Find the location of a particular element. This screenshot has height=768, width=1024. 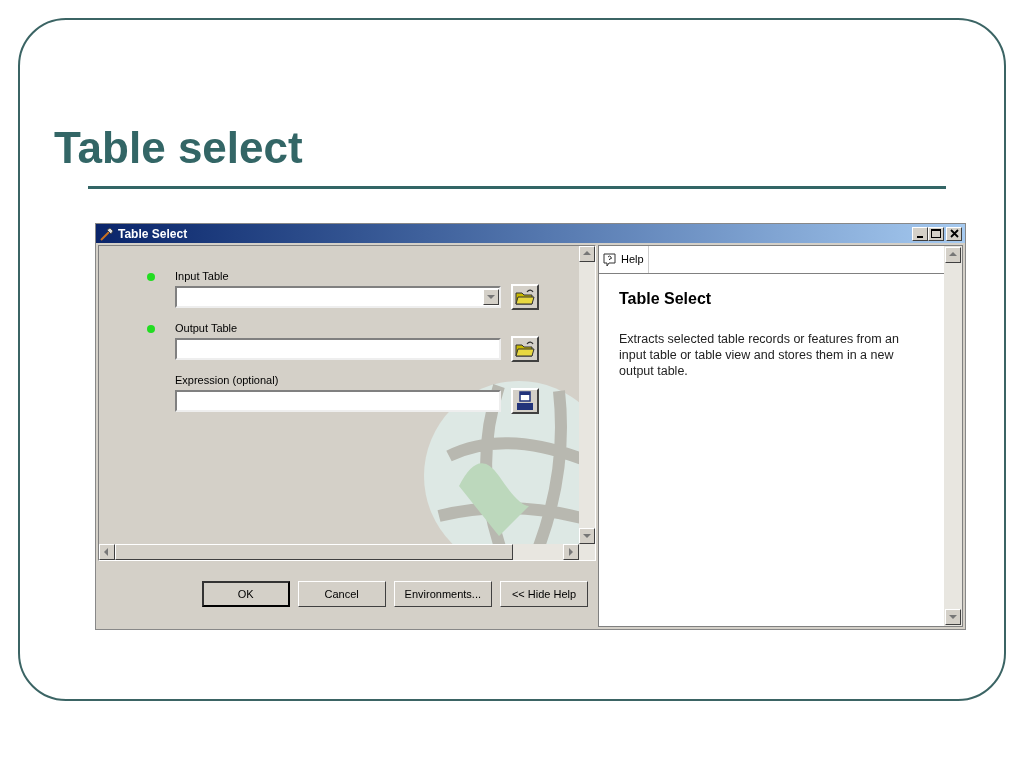

sql-icon is located at coordinates (525, 401).